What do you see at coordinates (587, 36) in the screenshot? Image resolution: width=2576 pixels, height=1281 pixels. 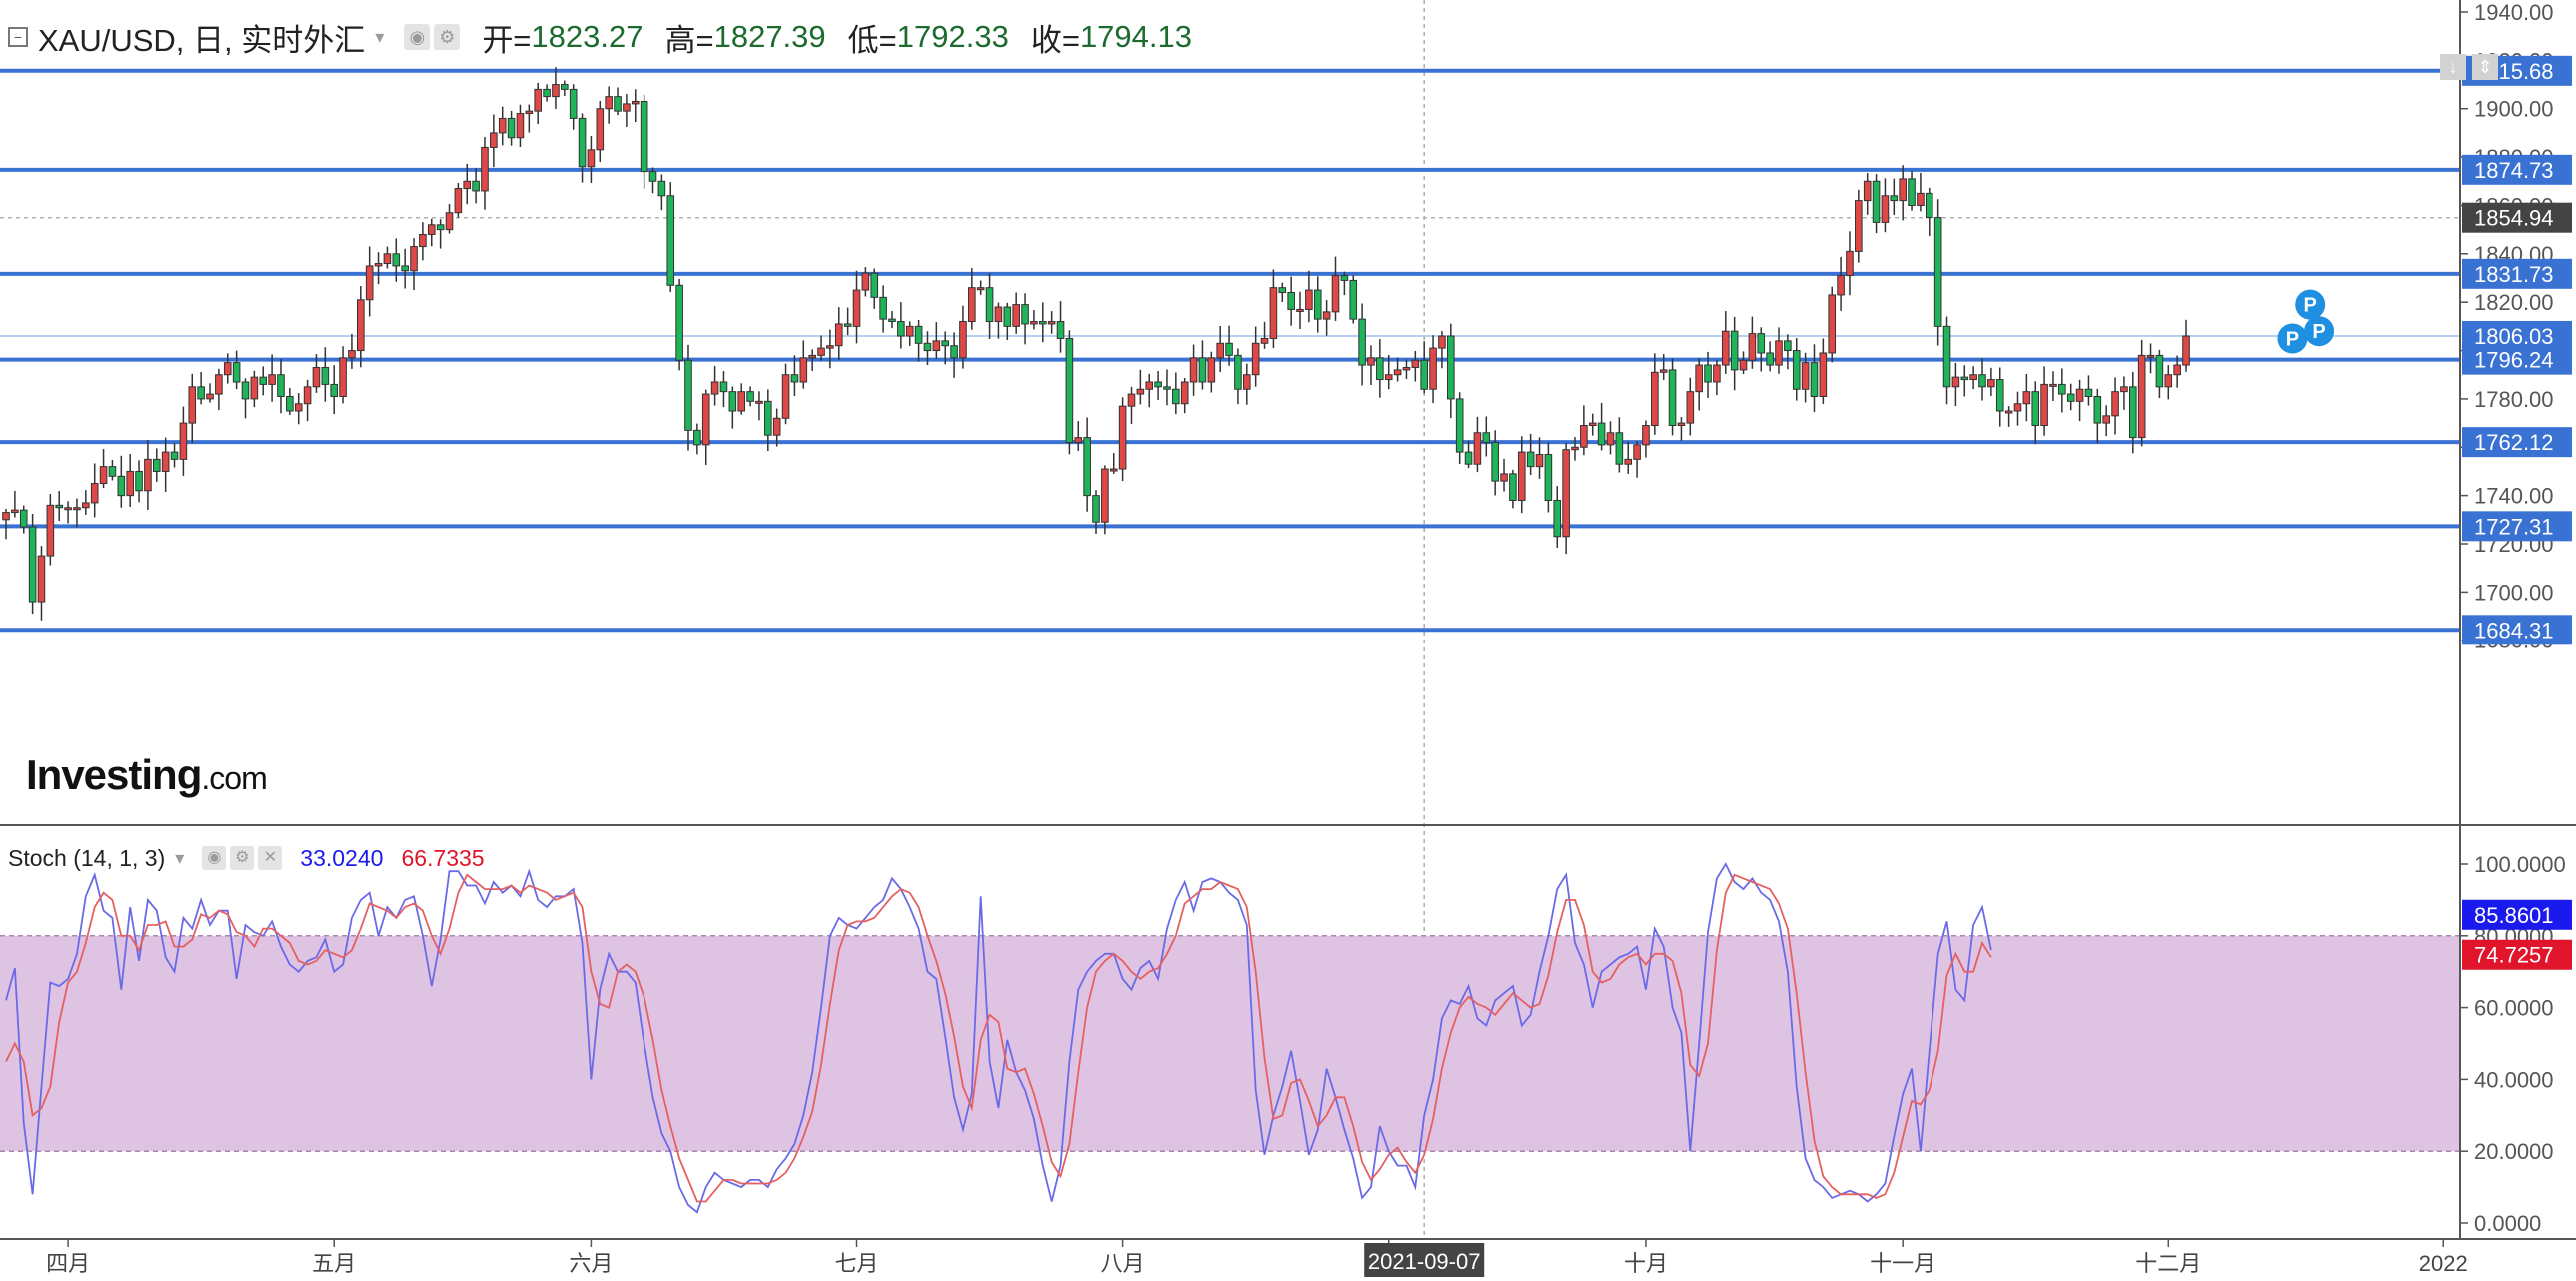 I see `open-value: 1823.27` at bounding box center [587, 36].